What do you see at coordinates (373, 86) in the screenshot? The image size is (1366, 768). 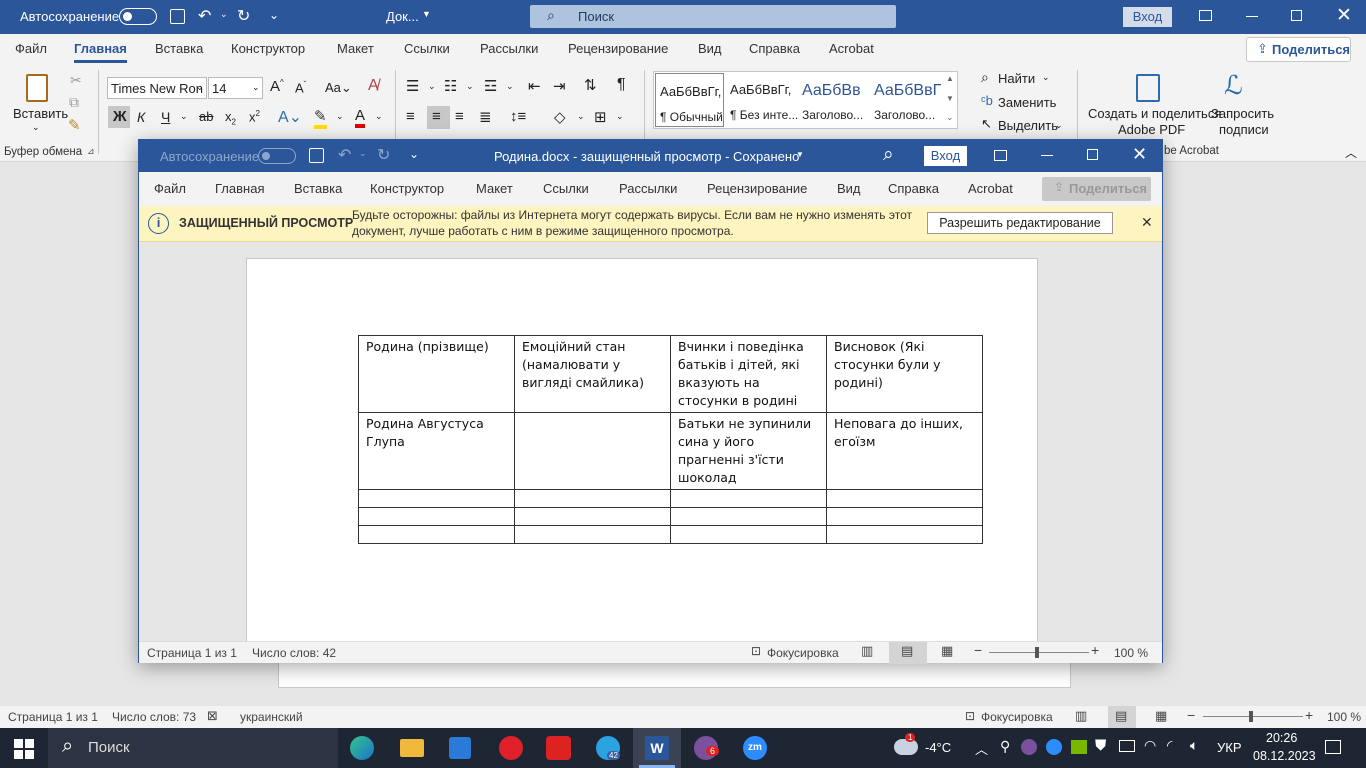 I see `clear-formatting-icon: A̸` at bounding box center [373, 86].